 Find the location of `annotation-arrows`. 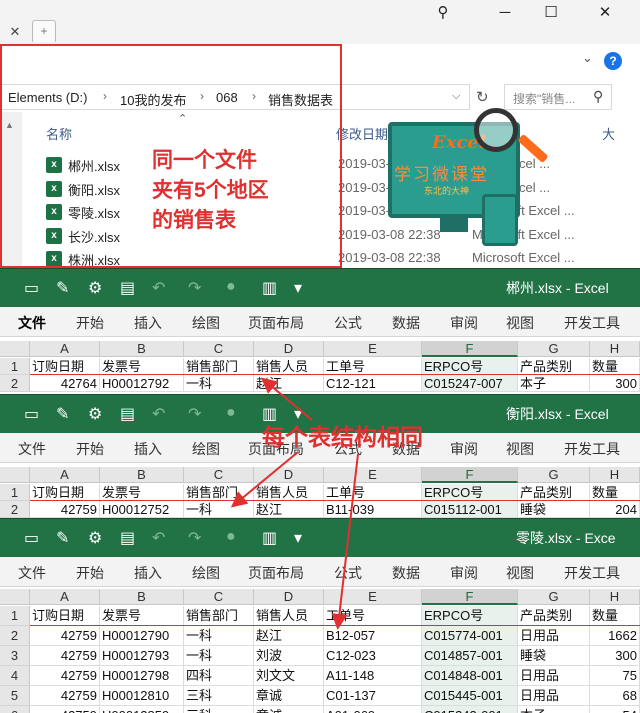

annotation-arrows is located at coordinates (294, 503).